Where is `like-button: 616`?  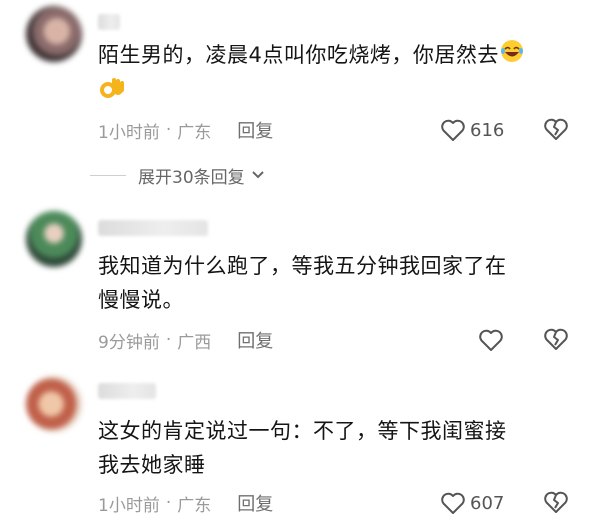
like-button: 616 is located at coordinates (472, 130).